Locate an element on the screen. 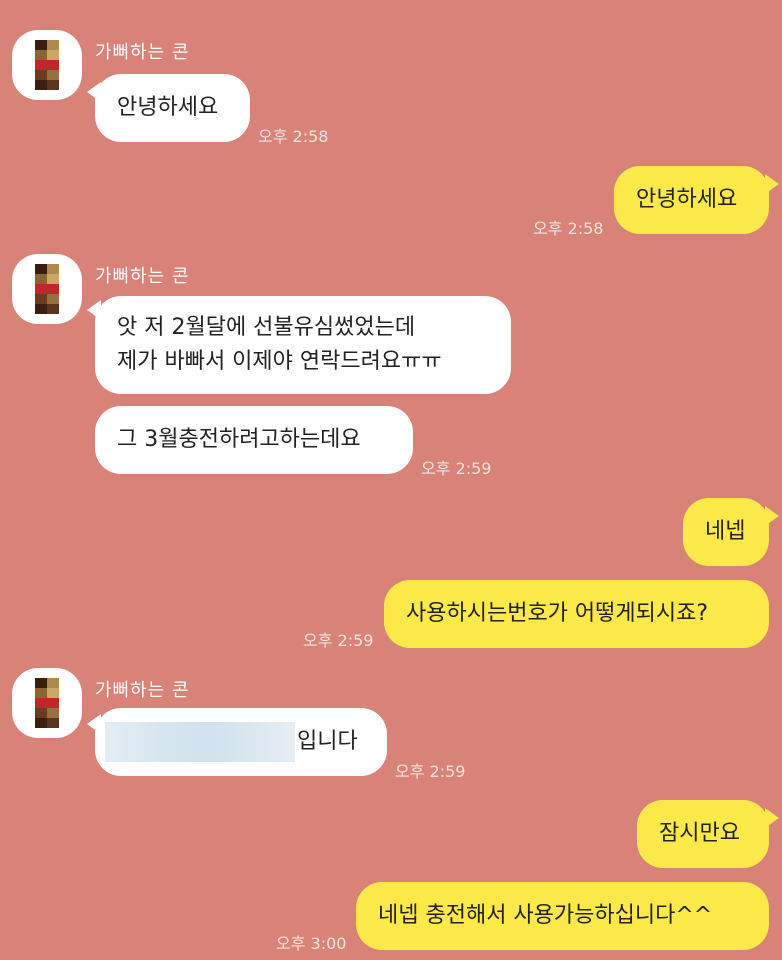 This screenshot has width=782, height=960. message-bubble: 네넵 충전해서 사용가능하십니다^^ is located at coordinates (562, 916).